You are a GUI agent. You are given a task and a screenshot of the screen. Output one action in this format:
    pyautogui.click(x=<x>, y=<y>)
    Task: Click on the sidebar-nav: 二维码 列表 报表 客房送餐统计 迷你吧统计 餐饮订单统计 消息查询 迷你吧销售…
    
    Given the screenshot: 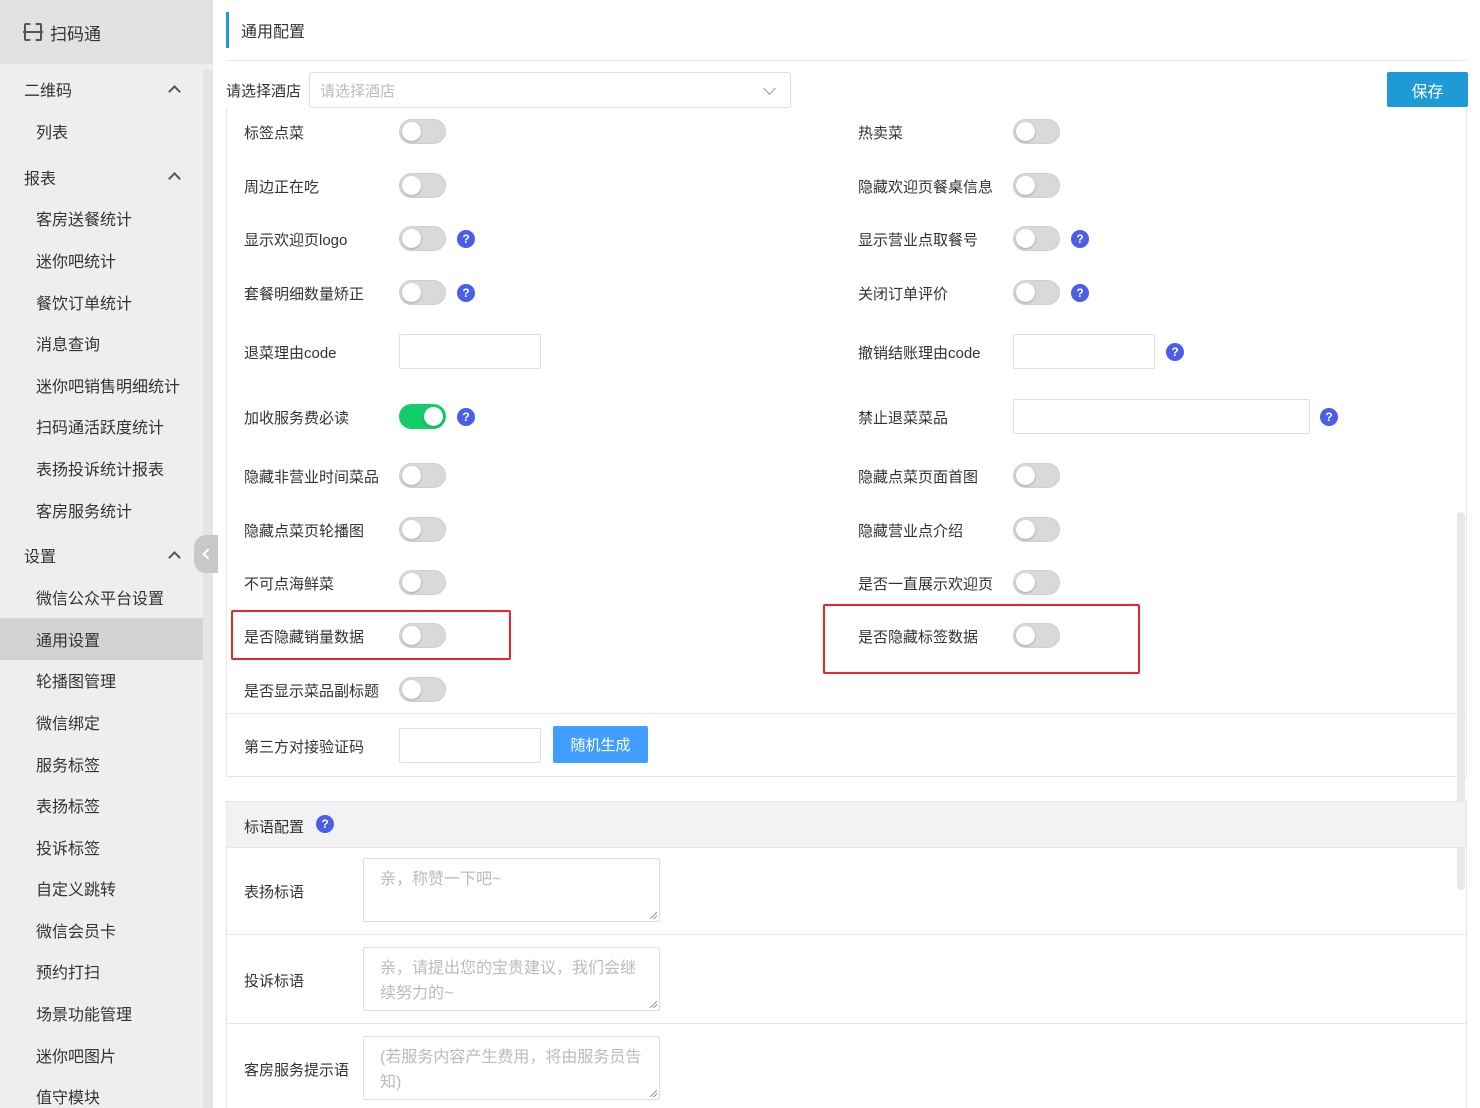 What is the action you would take?
    pyautogui.click(x=106, y=588)
    